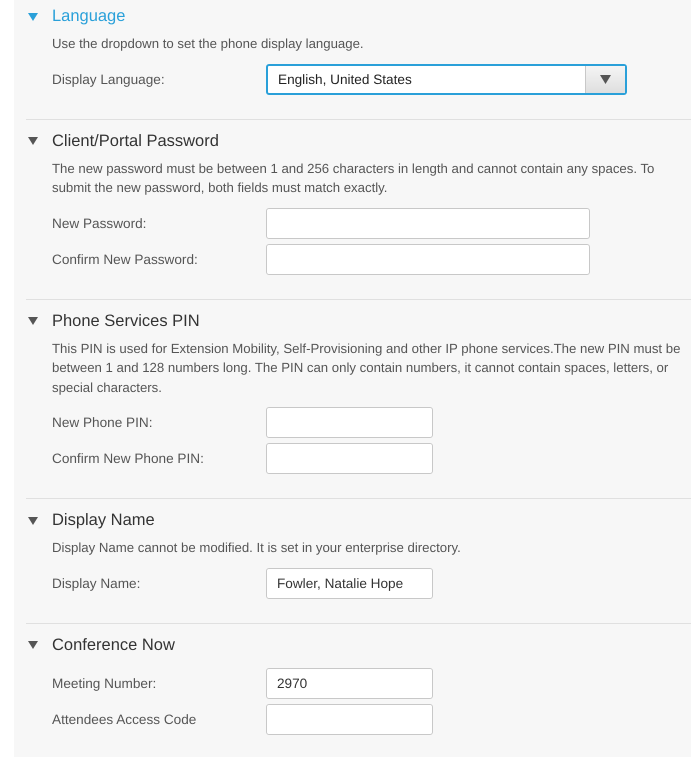  What do you see at coordinates (257, 548) in the screenshot?
I see `section-description: Display Name cannot be modified. It is set in your enterprise directory.` at bounding box center [257, 548].